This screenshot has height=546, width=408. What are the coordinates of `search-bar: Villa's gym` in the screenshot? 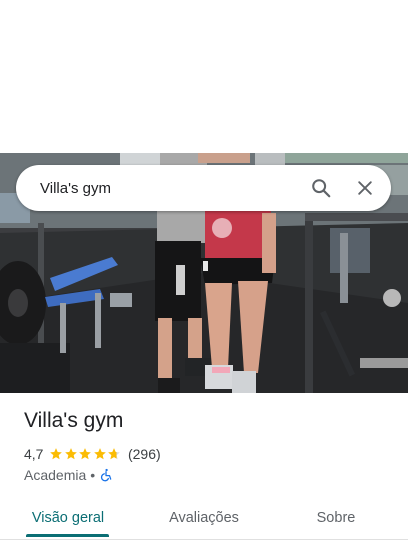 It's located at (203, 188).